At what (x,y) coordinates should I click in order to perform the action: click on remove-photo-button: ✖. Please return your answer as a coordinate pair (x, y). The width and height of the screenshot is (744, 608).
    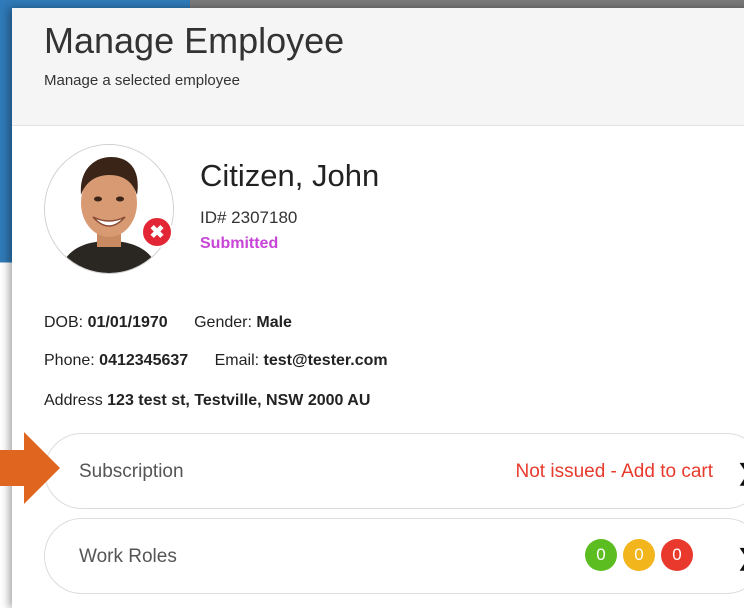
    Looking at the image, I should click on (157, 232).